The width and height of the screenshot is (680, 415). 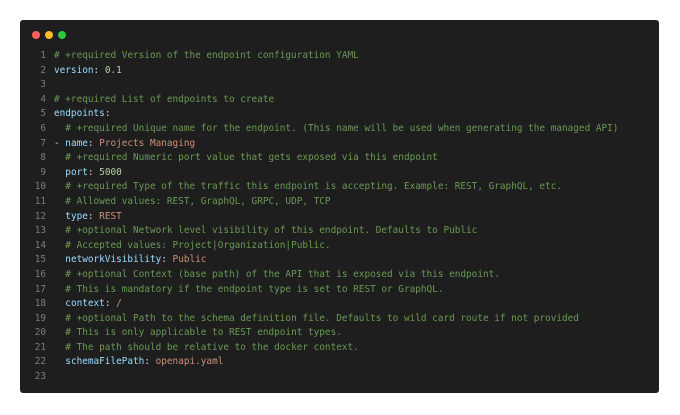 I want to click on yaml-key: endpoints, so click(x=79, y=114).